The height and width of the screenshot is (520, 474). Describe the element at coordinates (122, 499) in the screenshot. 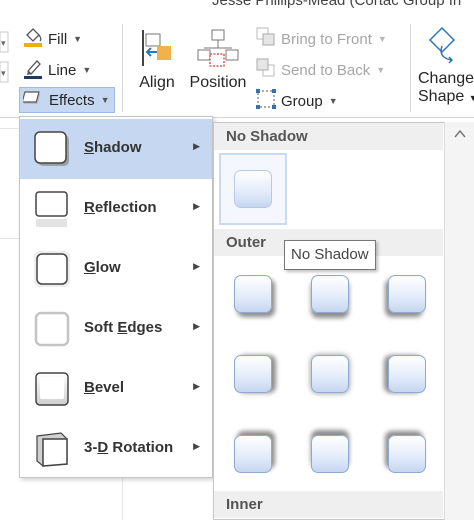

I see `document-guide-line` at that location.